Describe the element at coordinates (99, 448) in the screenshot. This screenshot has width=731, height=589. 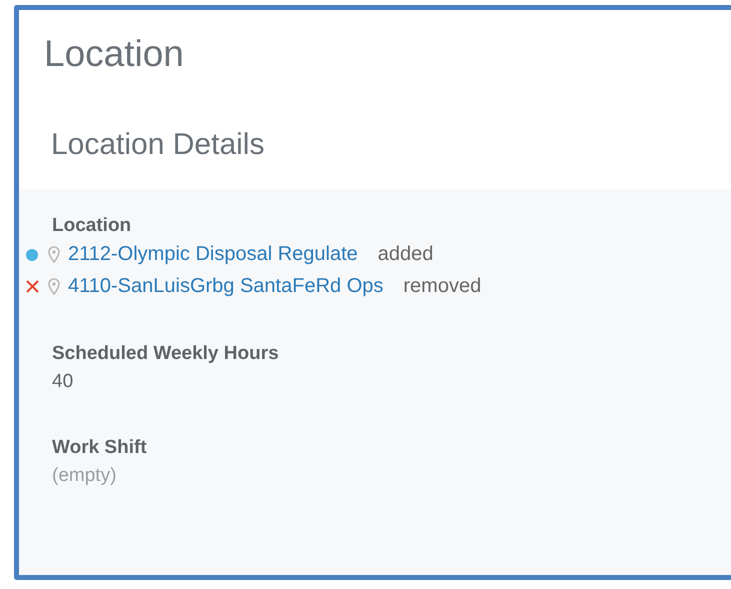
I see `field-label: Work Shift` at that location.